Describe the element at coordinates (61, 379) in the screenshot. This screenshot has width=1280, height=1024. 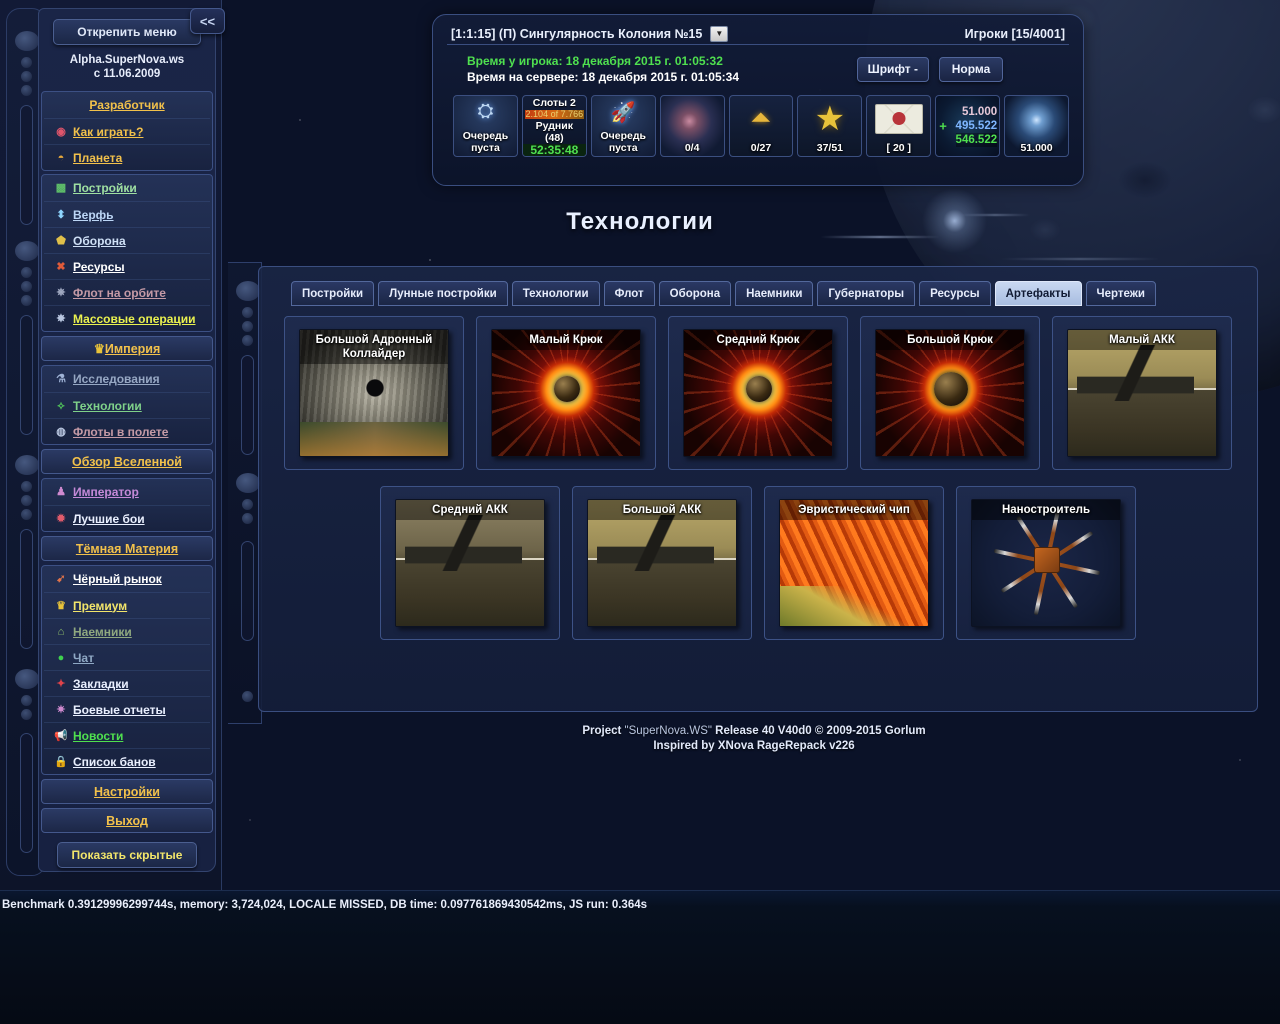
I see `flask-icon: ⚗` at that location.